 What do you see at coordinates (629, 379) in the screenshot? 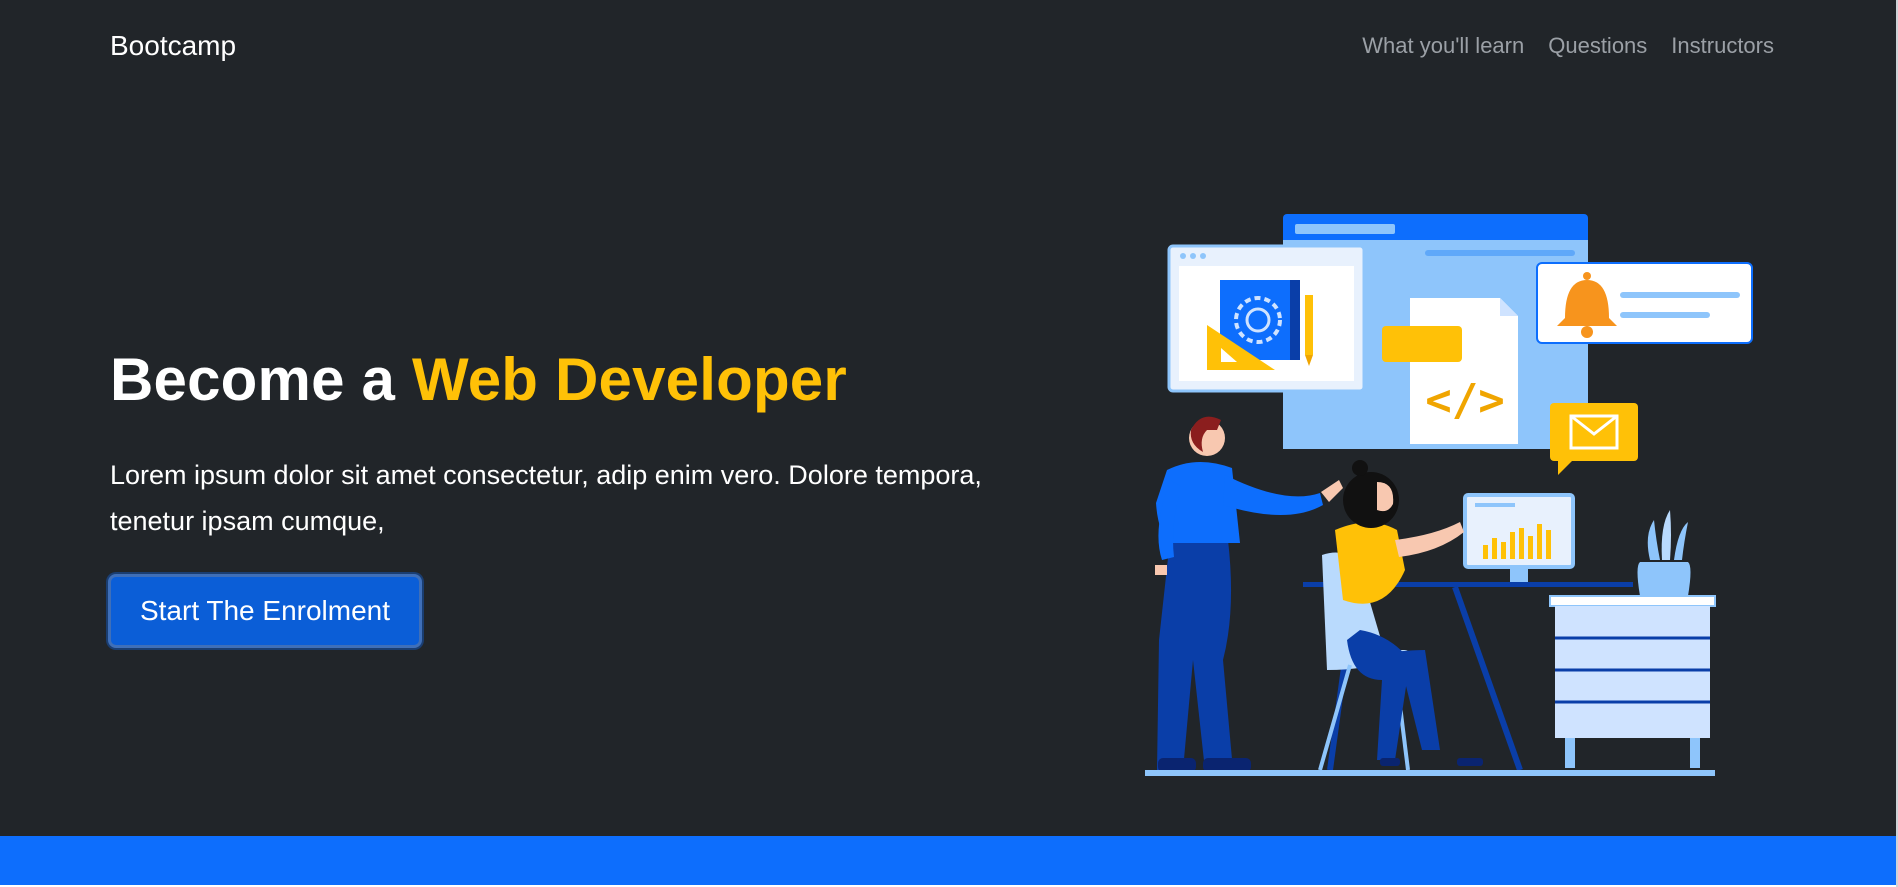
I see `hero-title-highlight: Web Developer` at bounding box center [629, 379].